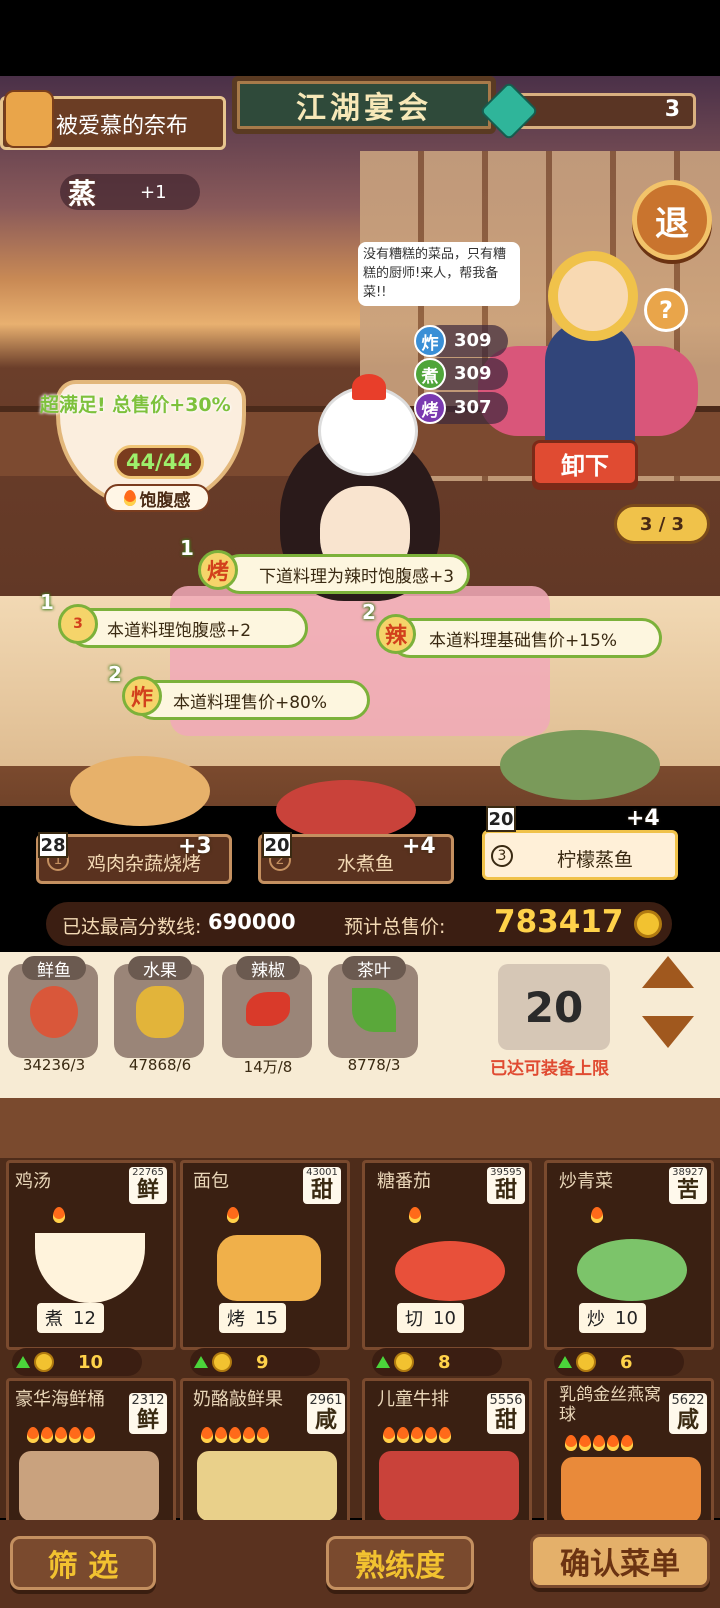 This screenshot has height=1608, width=720. What do you see at coordinates (447, 1255) in the screenshot?
I see `dish-card: 糖番茄 39595 甜 切 10` at bounding box center [447, 1255].